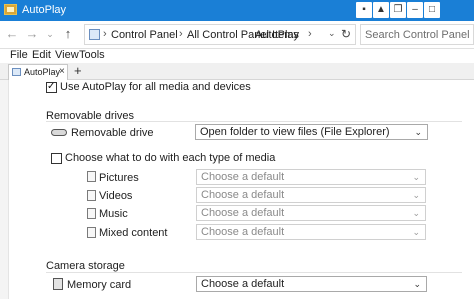 Image resolution: width=474 pixels, height=299 pixels. I want to click on recent-locations-chevron-icon: ⌄, so click(50, 34).